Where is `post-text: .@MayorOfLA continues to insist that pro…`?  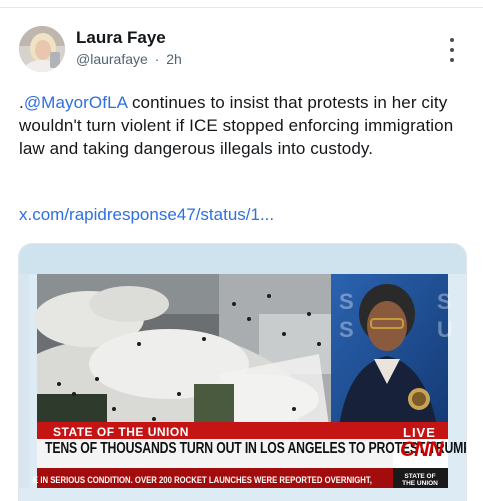 post-text: .@MayorOfLA continues to insist that pro… is located at coordinates (239, 125).